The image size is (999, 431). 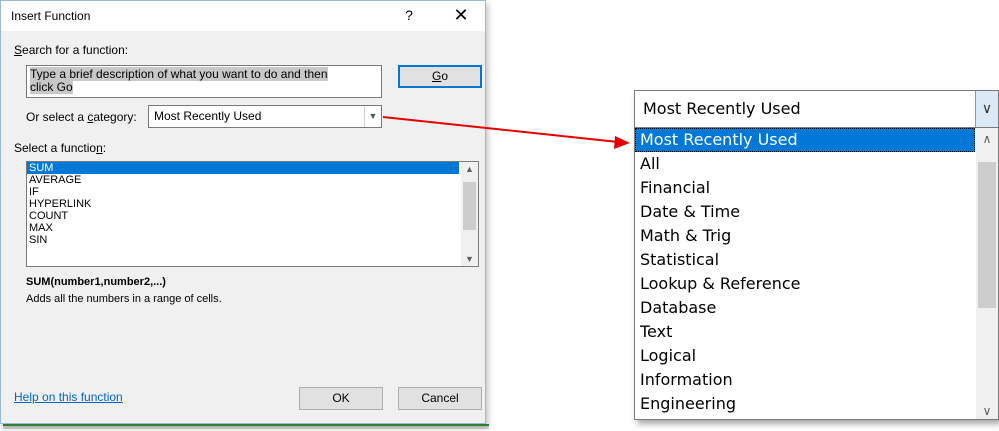 What do you see at coordinates (805, 236) in the screenshot?
I see `list-item: Math & Trig` at bounding box center [805, 236].